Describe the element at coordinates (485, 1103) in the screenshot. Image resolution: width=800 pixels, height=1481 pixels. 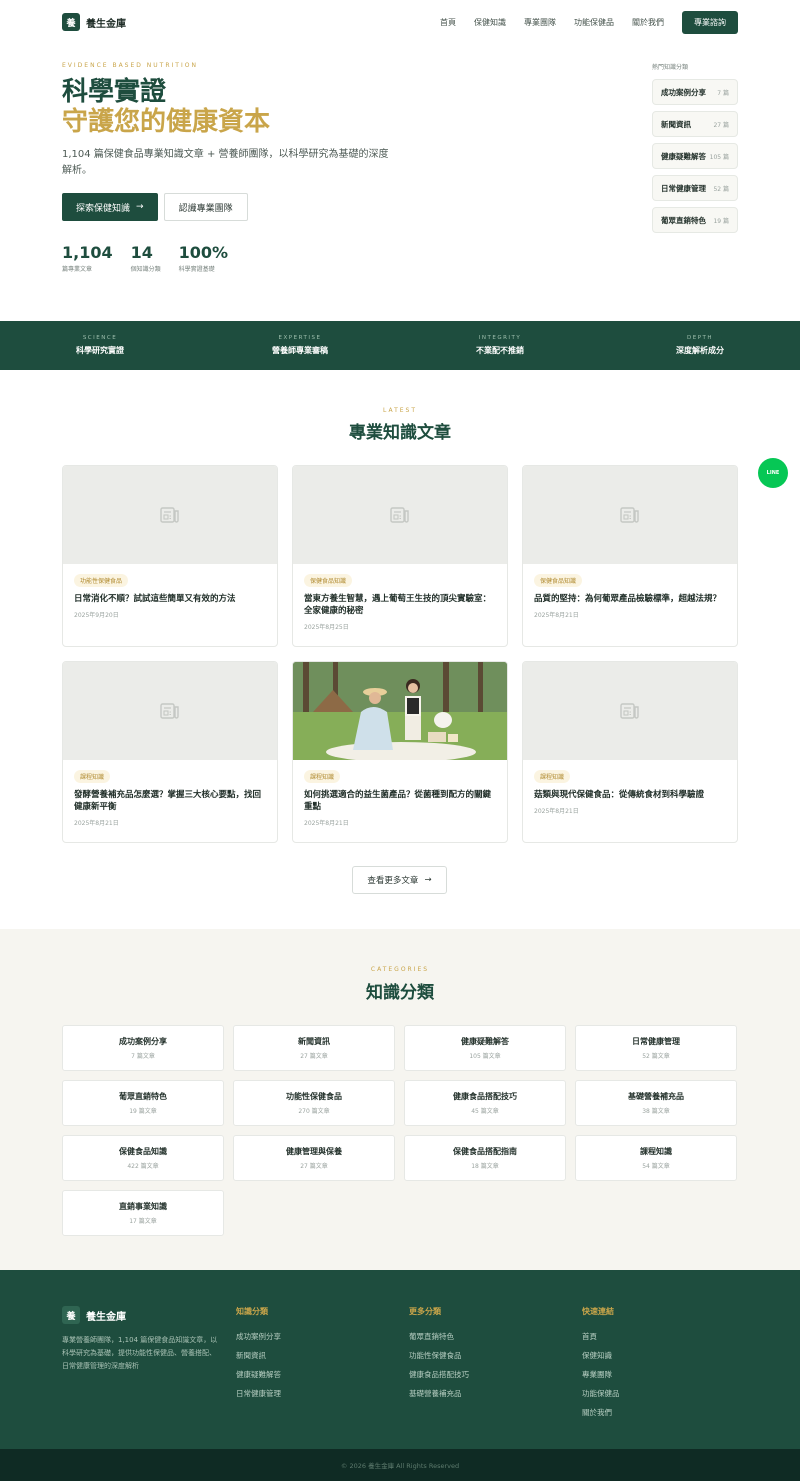
I see `category-card: 健康食品搭配技巧 45 篇文章` at that location.